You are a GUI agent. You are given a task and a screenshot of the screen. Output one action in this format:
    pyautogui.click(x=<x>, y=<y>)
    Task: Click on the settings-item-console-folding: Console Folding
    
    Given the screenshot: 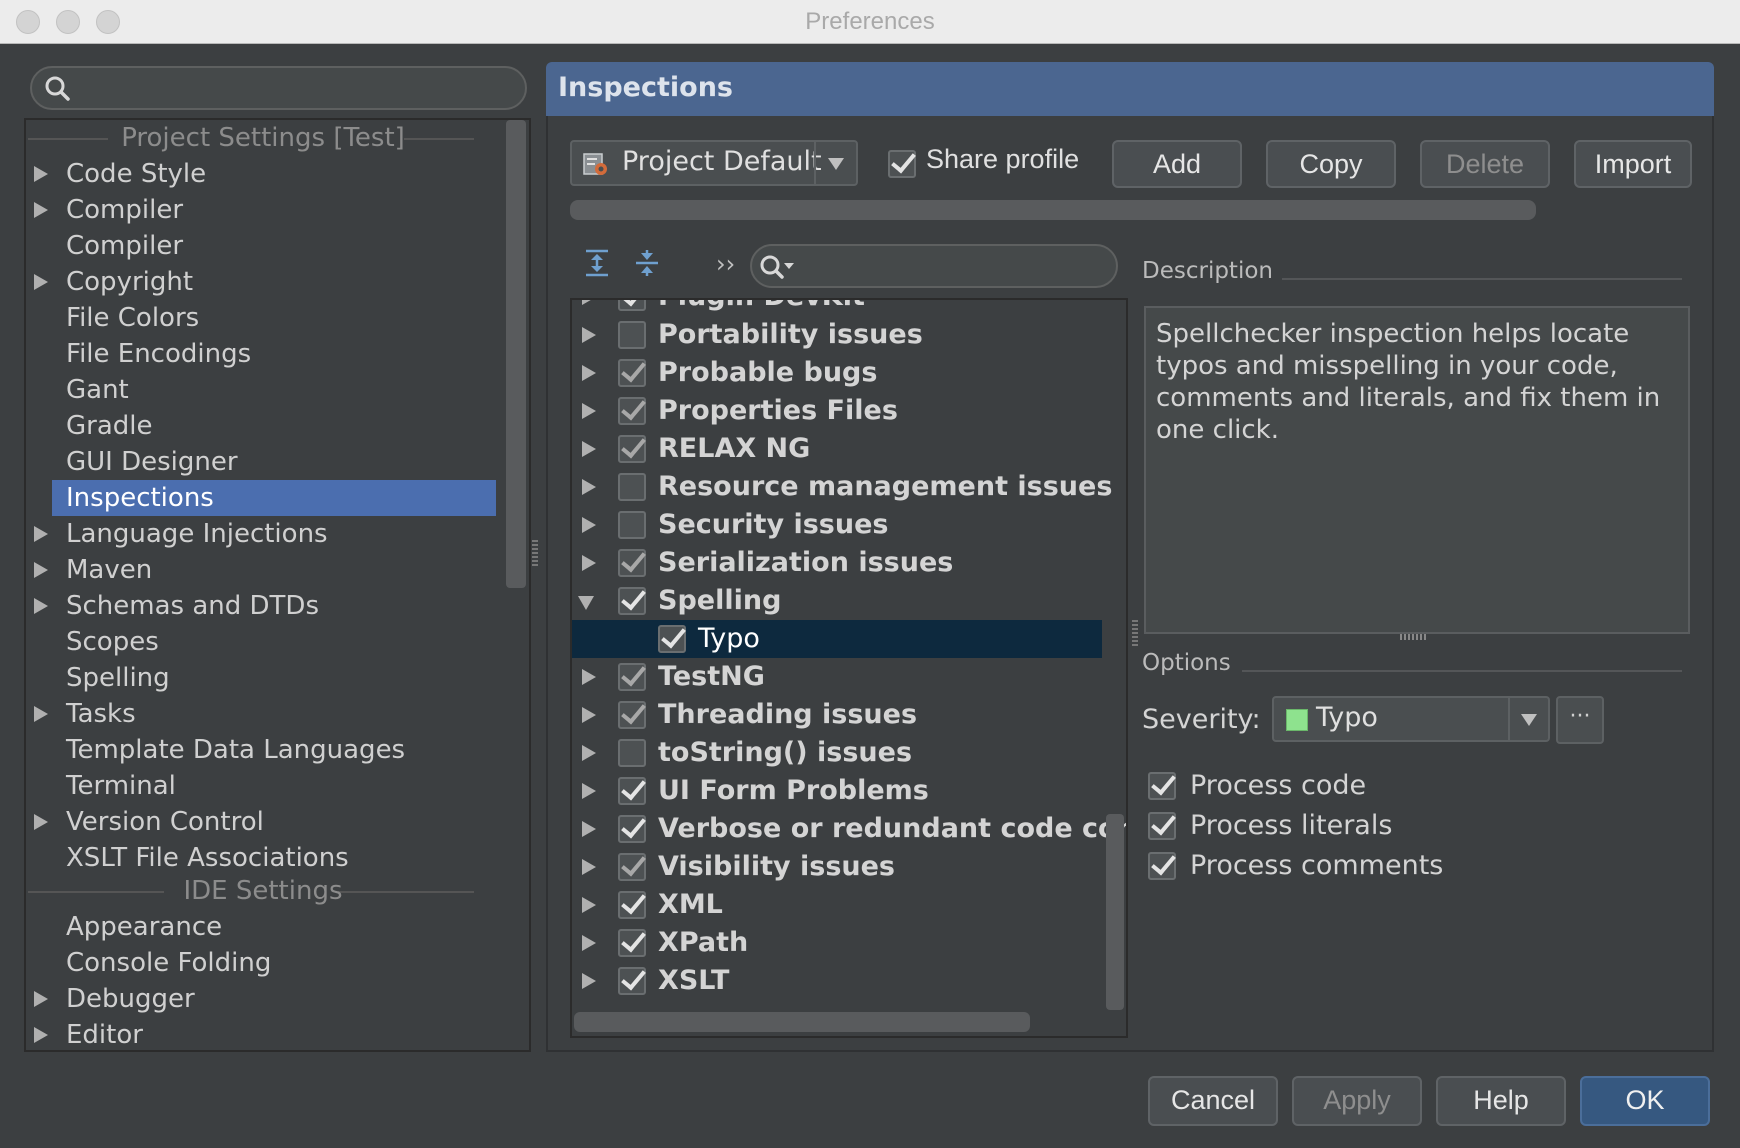 What is the action you would take?
    pyautogui.click(x=261, y=963)
    